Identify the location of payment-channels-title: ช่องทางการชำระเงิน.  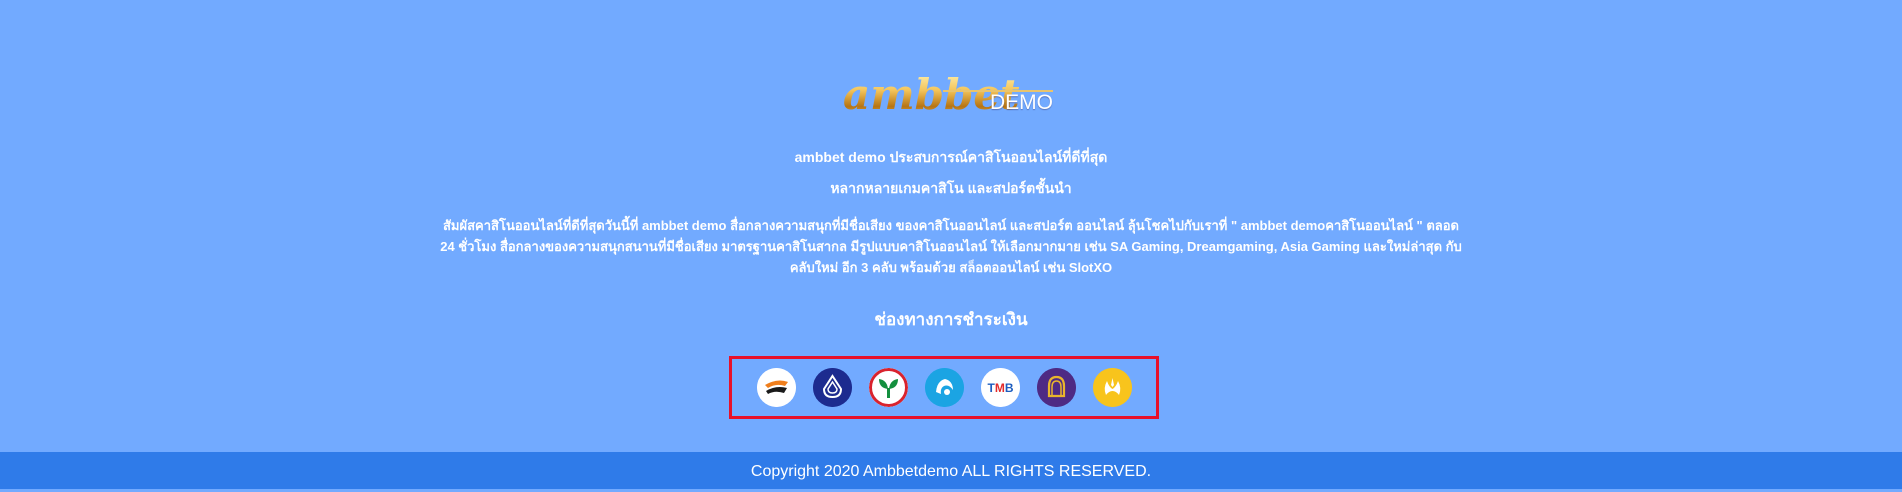
(951, 319).